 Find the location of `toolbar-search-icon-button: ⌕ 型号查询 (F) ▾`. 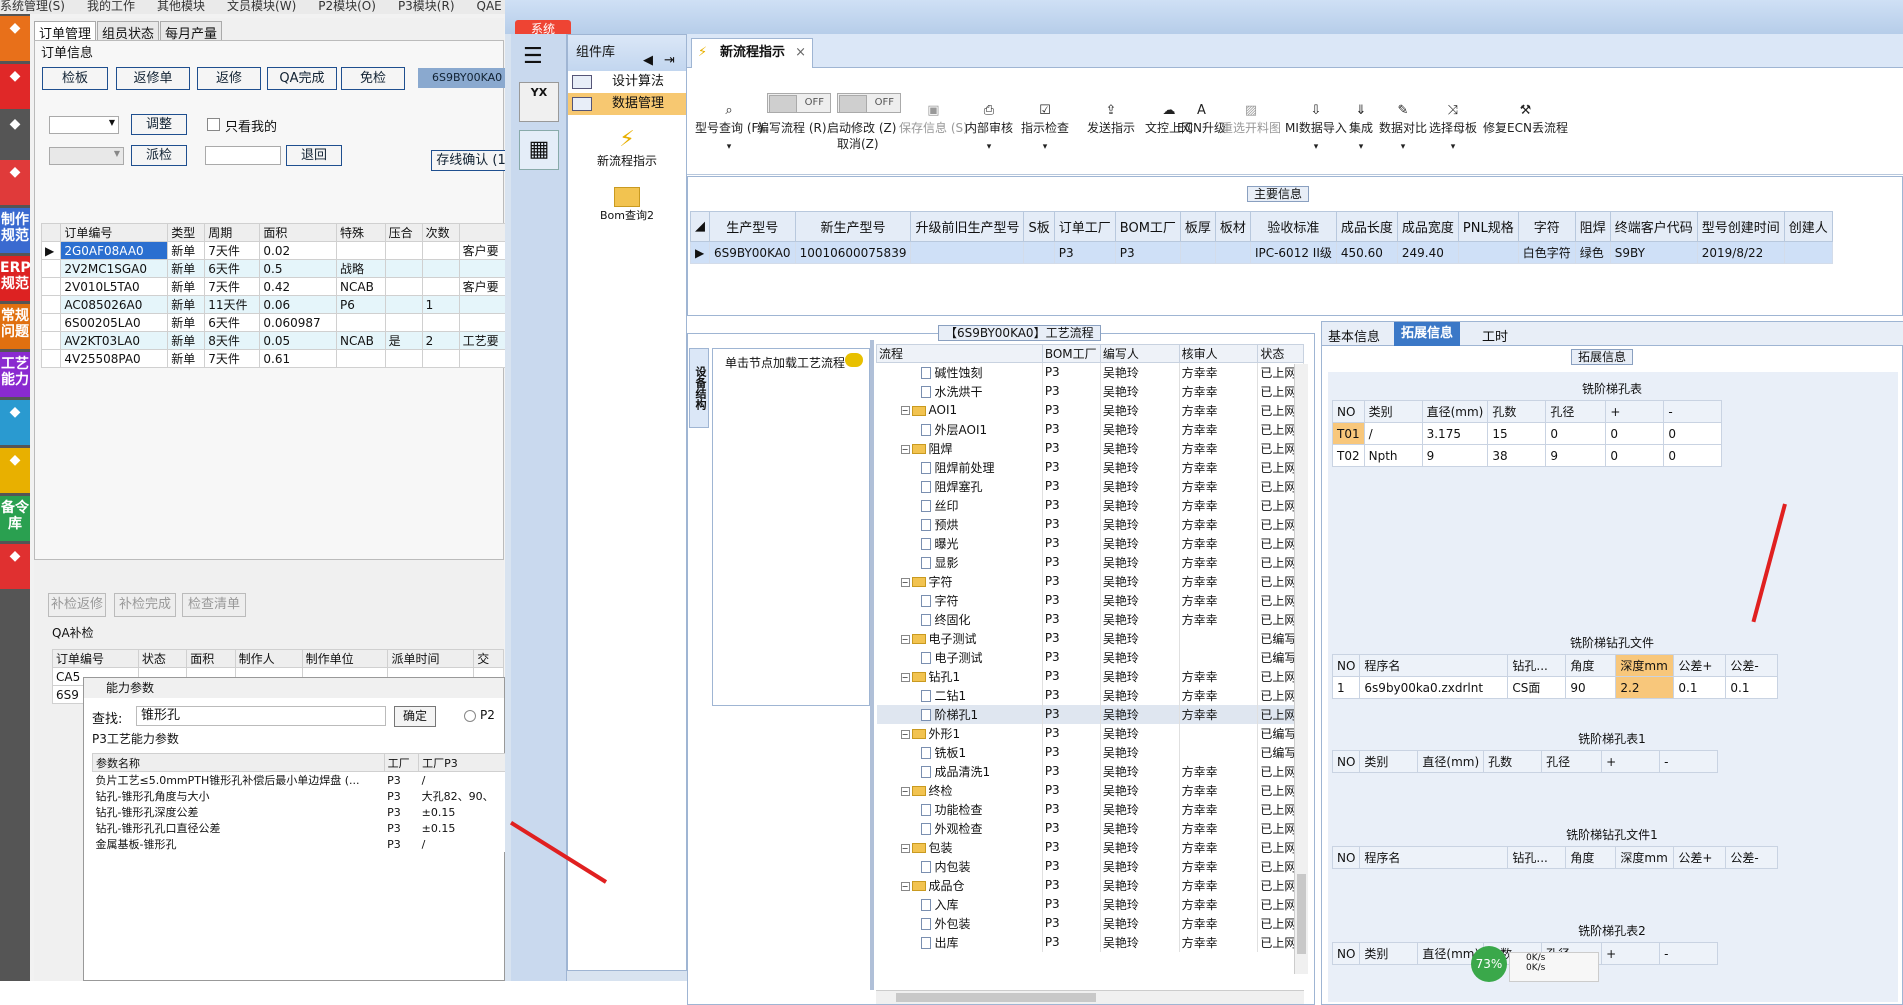

toolbar-search-icon-button: ⌕ 型号查询 (F) ▾ is located at coordinates (729, 127).